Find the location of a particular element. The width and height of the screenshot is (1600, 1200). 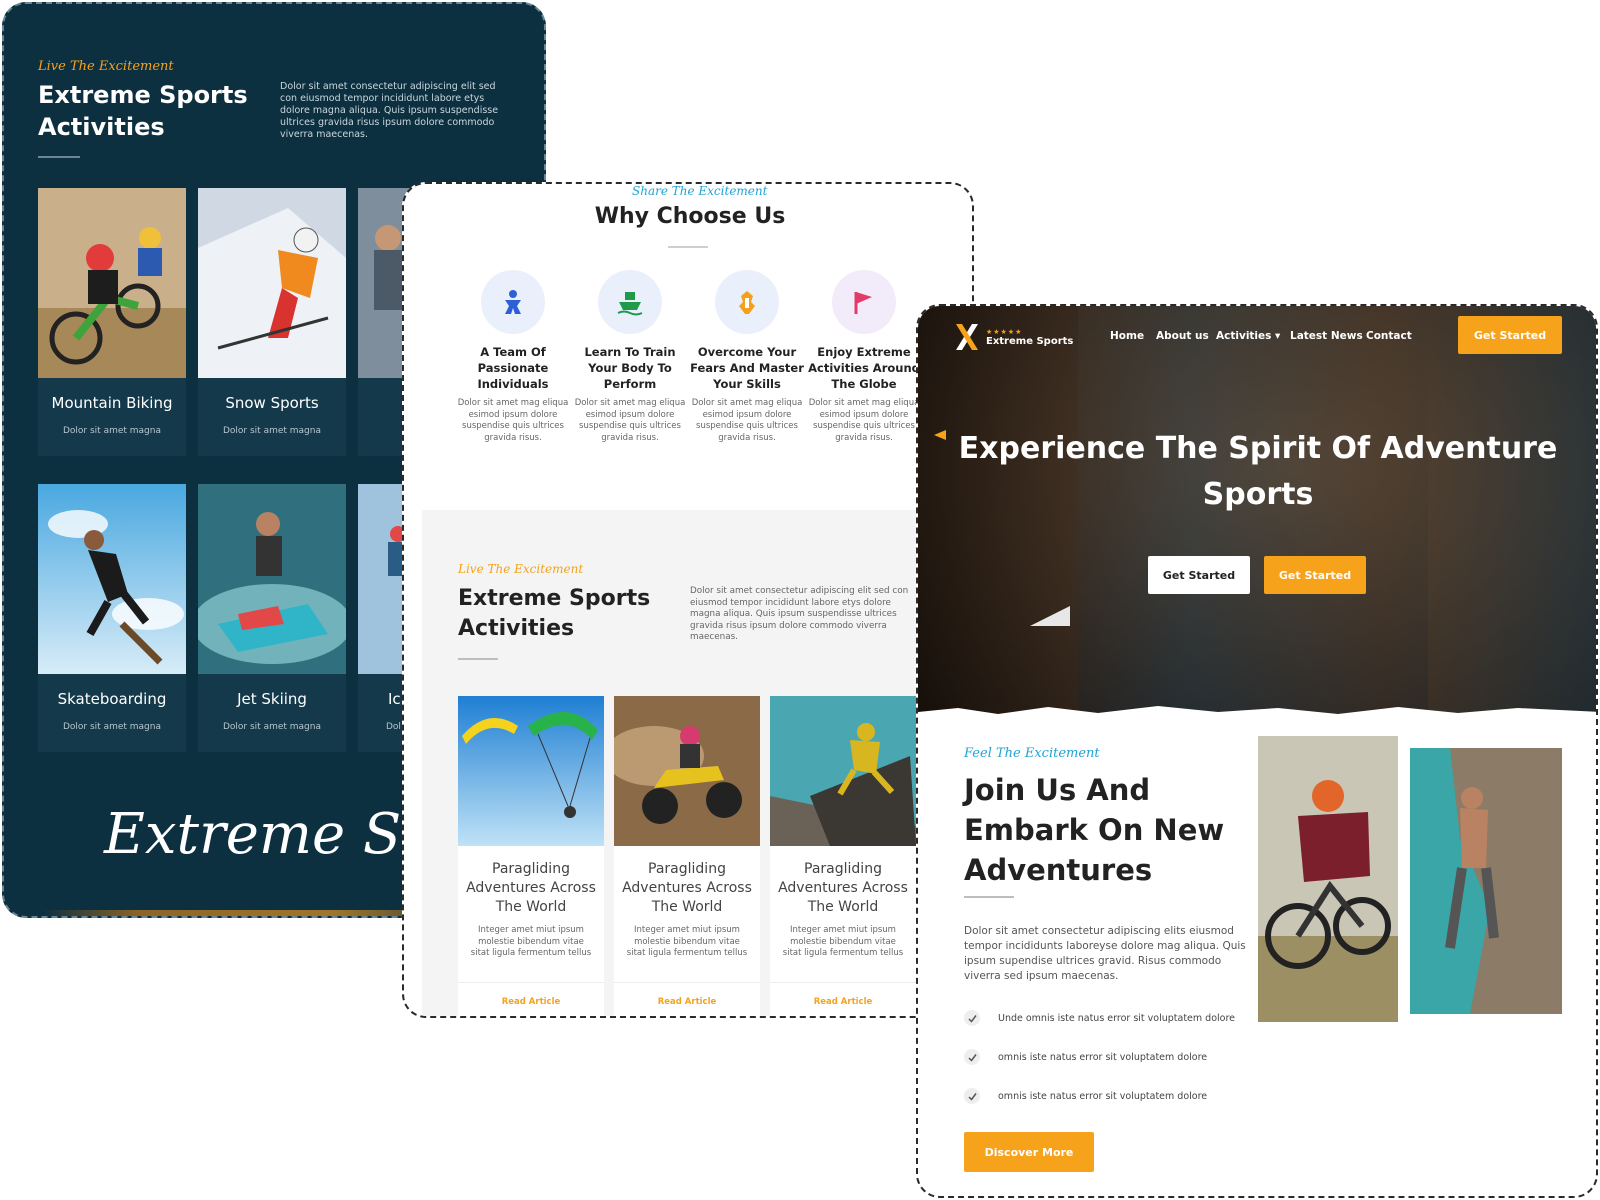

nav-home: Home is located at coordinates (1127, 336).